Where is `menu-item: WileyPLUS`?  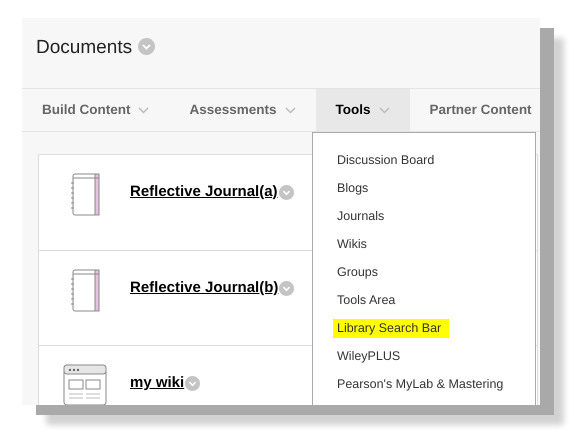 menu-item: WileyPLUS is located at coordinates (371, 356).